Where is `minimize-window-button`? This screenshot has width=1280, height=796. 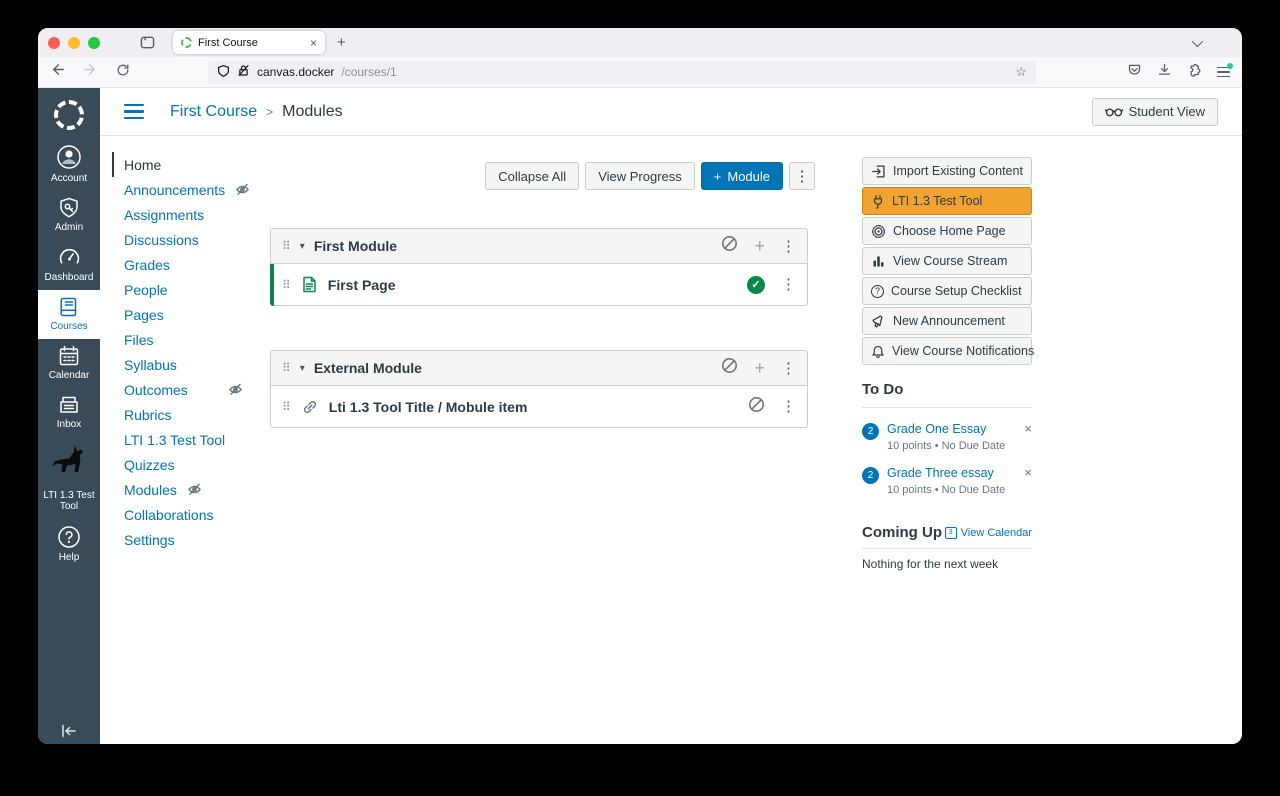
minimize-window-button is located at coordinates (74, 42).